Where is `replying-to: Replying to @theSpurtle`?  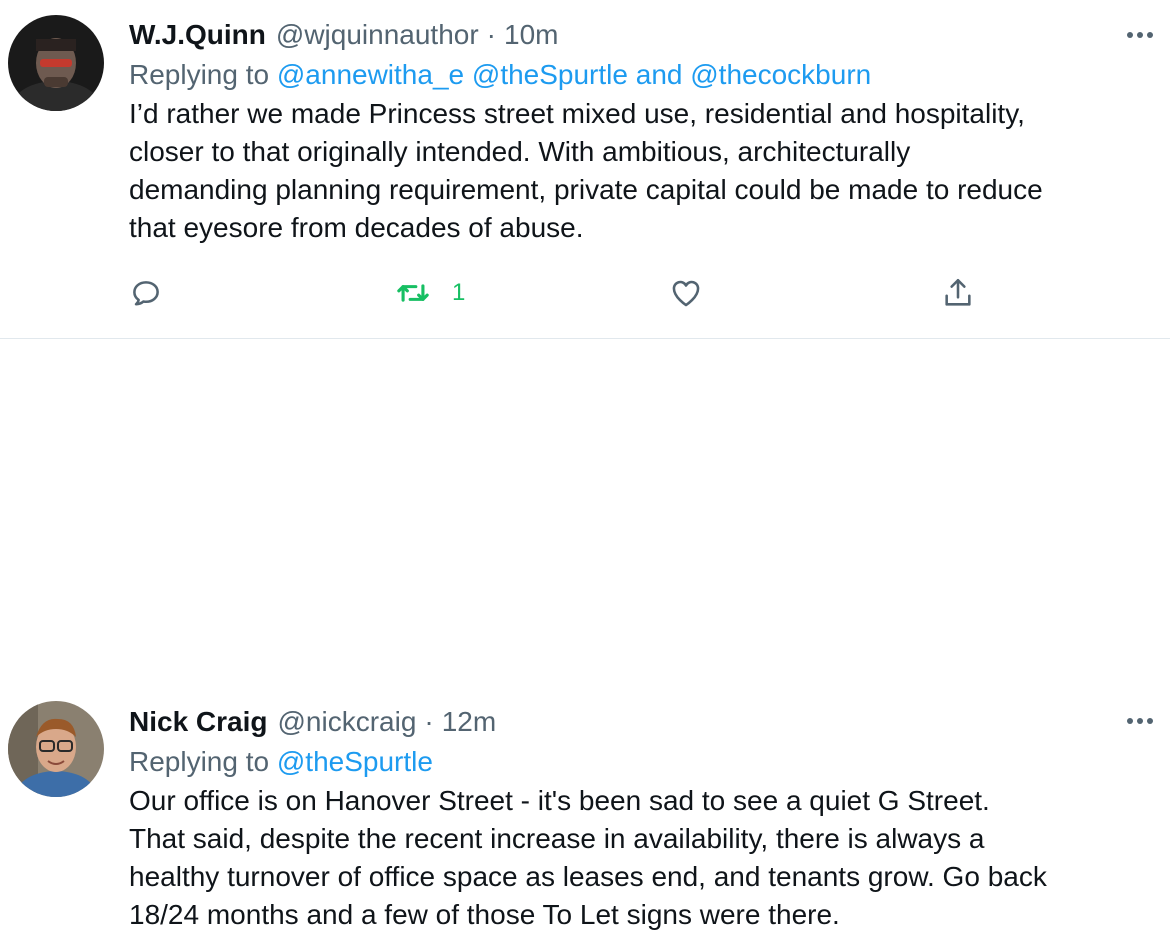
replying-to: Replying to @theSpurtle is located at coordinates (634, 762).